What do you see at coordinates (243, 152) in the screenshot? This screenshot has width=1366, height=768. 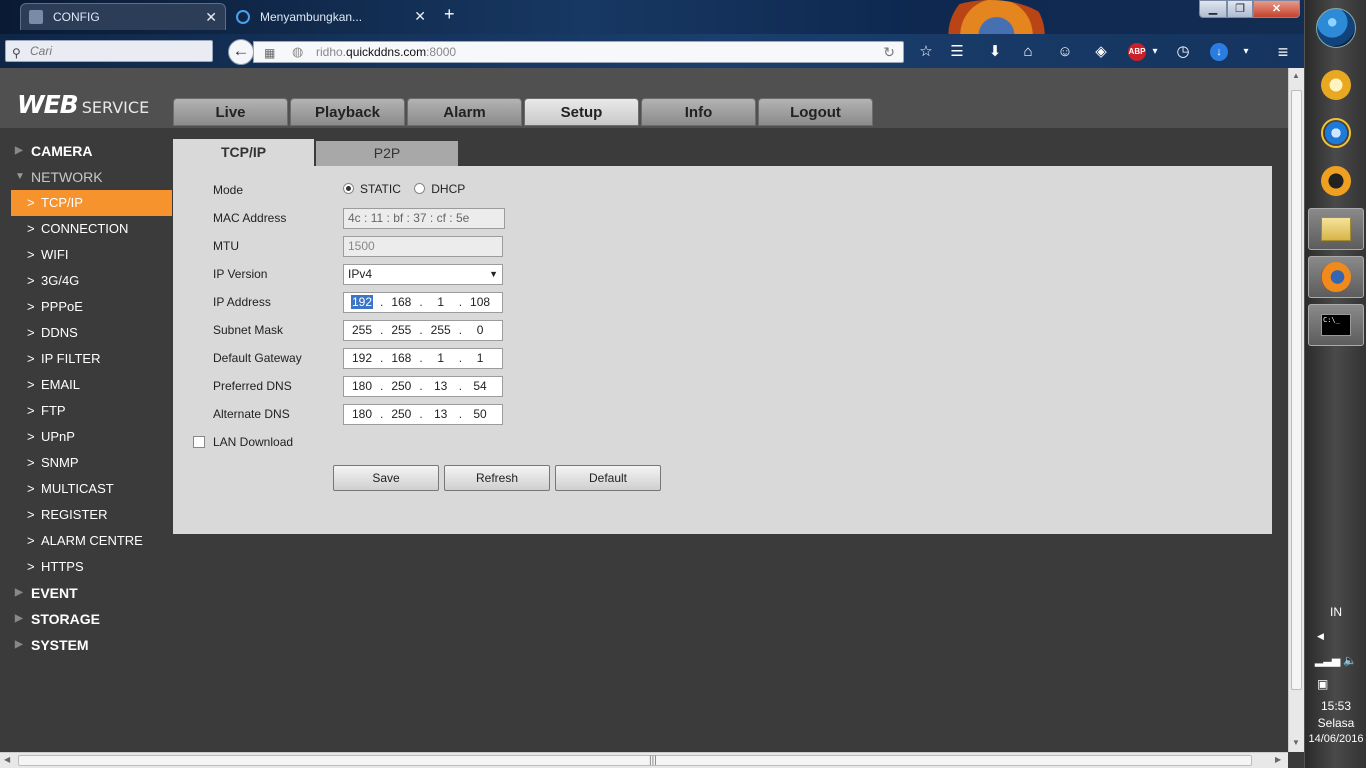 I see `tab-tcpip: TCP/IP` at bounding box center [243, 152].